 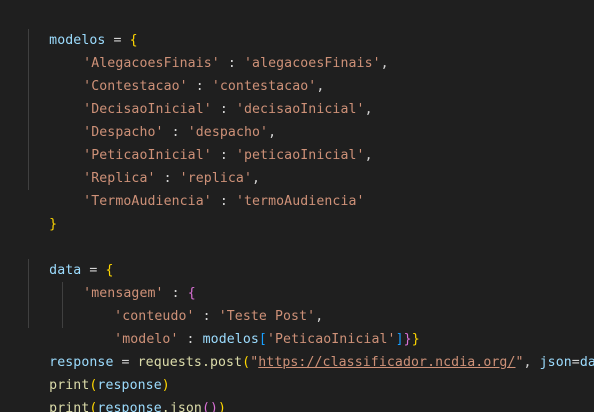 What do you see at coordinates (77, 27) in the screenshot?
I see `code-line: modelos = {` at bounding box center [77, 27].